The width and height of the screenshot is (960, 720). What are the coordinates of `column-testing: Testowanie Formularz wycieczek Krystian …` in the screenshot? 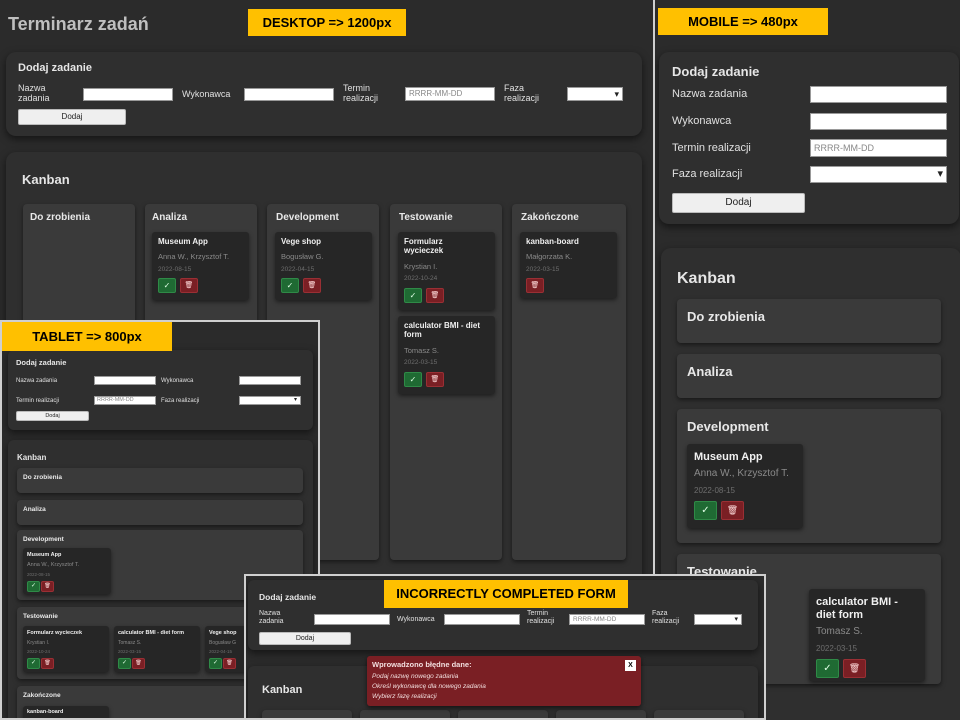 It's located at (446, 382).